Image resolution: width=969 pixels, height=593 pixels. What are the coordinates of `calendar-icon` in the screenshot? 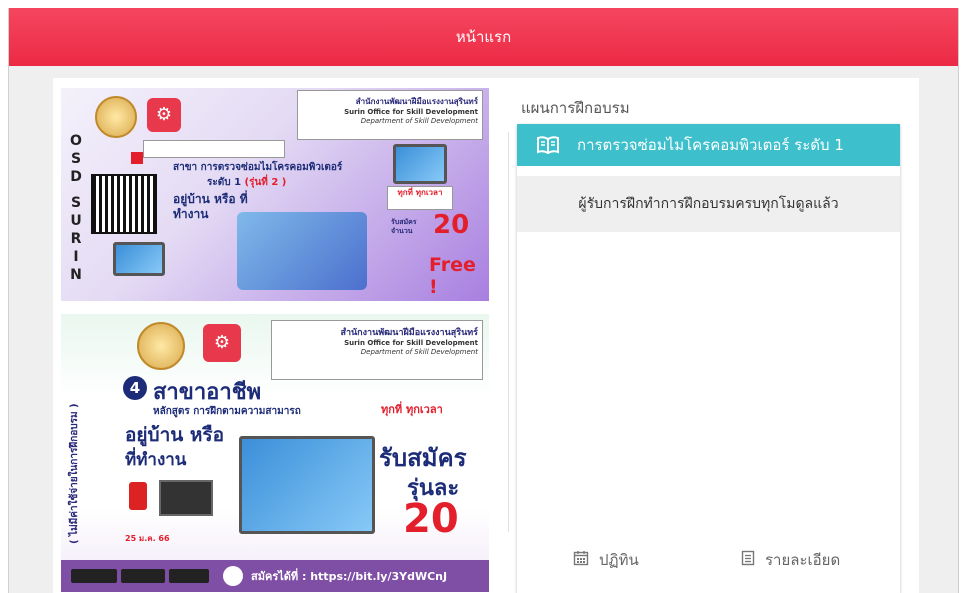 It's located at (581, 560).